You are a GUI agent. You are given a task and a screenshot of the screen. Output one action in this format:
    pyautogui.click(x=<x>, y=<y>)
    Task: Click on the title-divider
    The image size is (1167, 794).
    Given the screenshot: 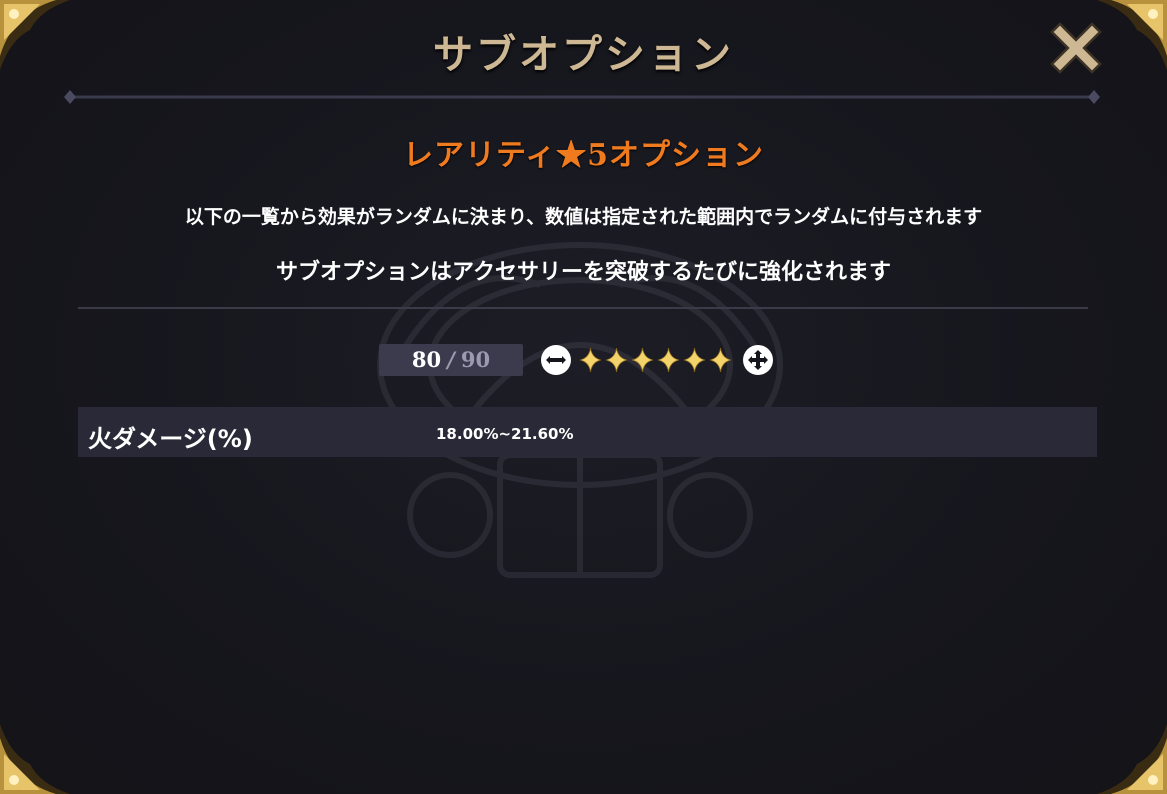 What is the action you would take?
    pyautogui.click(x=582, y=97)
    